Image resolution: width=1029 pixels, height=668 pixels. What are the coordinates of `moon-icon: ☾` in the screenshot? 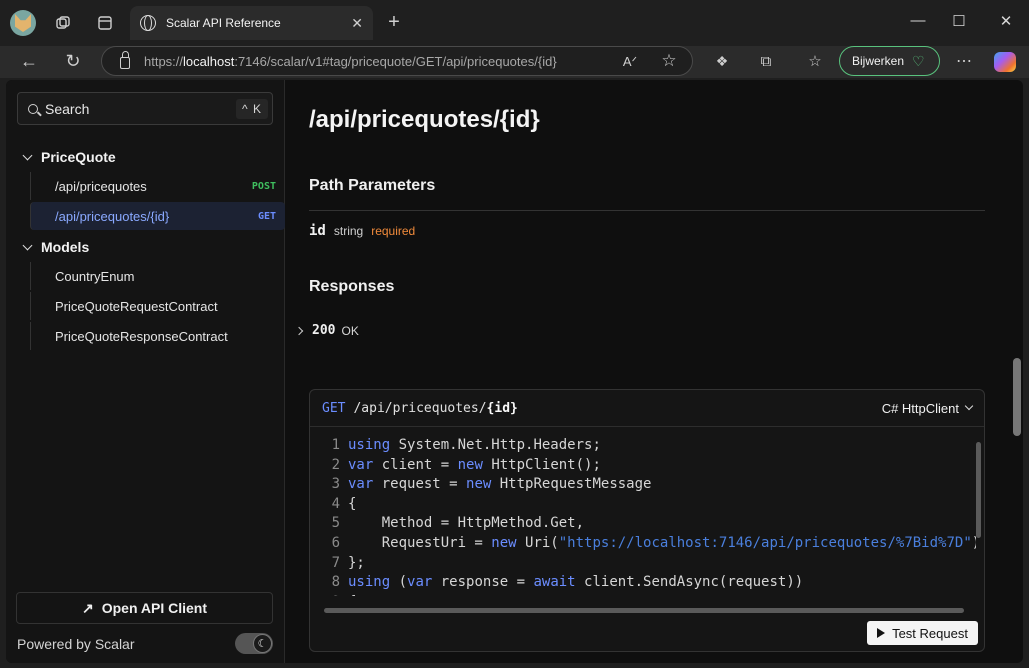 It's located at (262, 643).